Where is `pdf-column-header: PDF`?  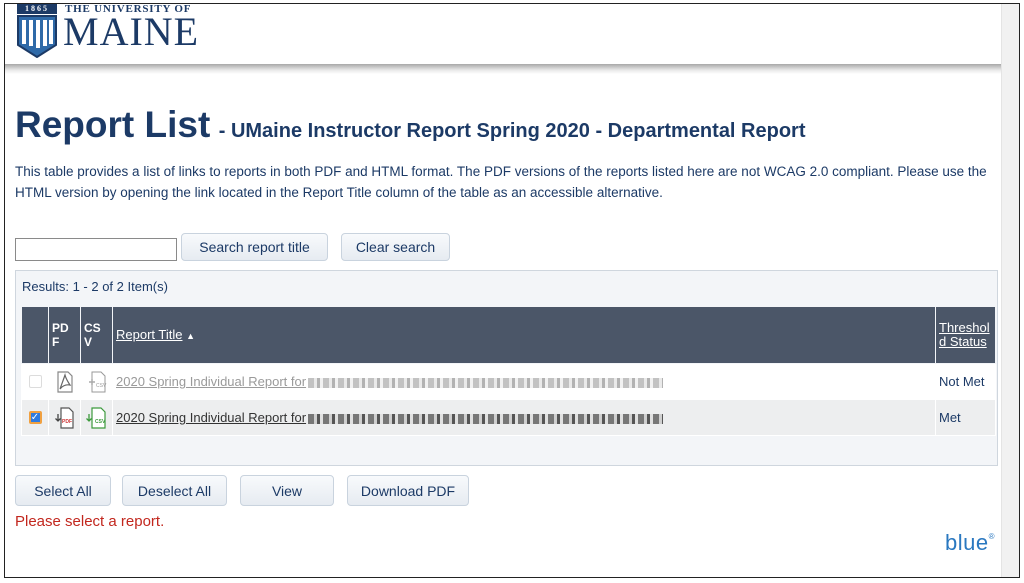
pdf-column-header: PDF is located at coordinates (64, 335).